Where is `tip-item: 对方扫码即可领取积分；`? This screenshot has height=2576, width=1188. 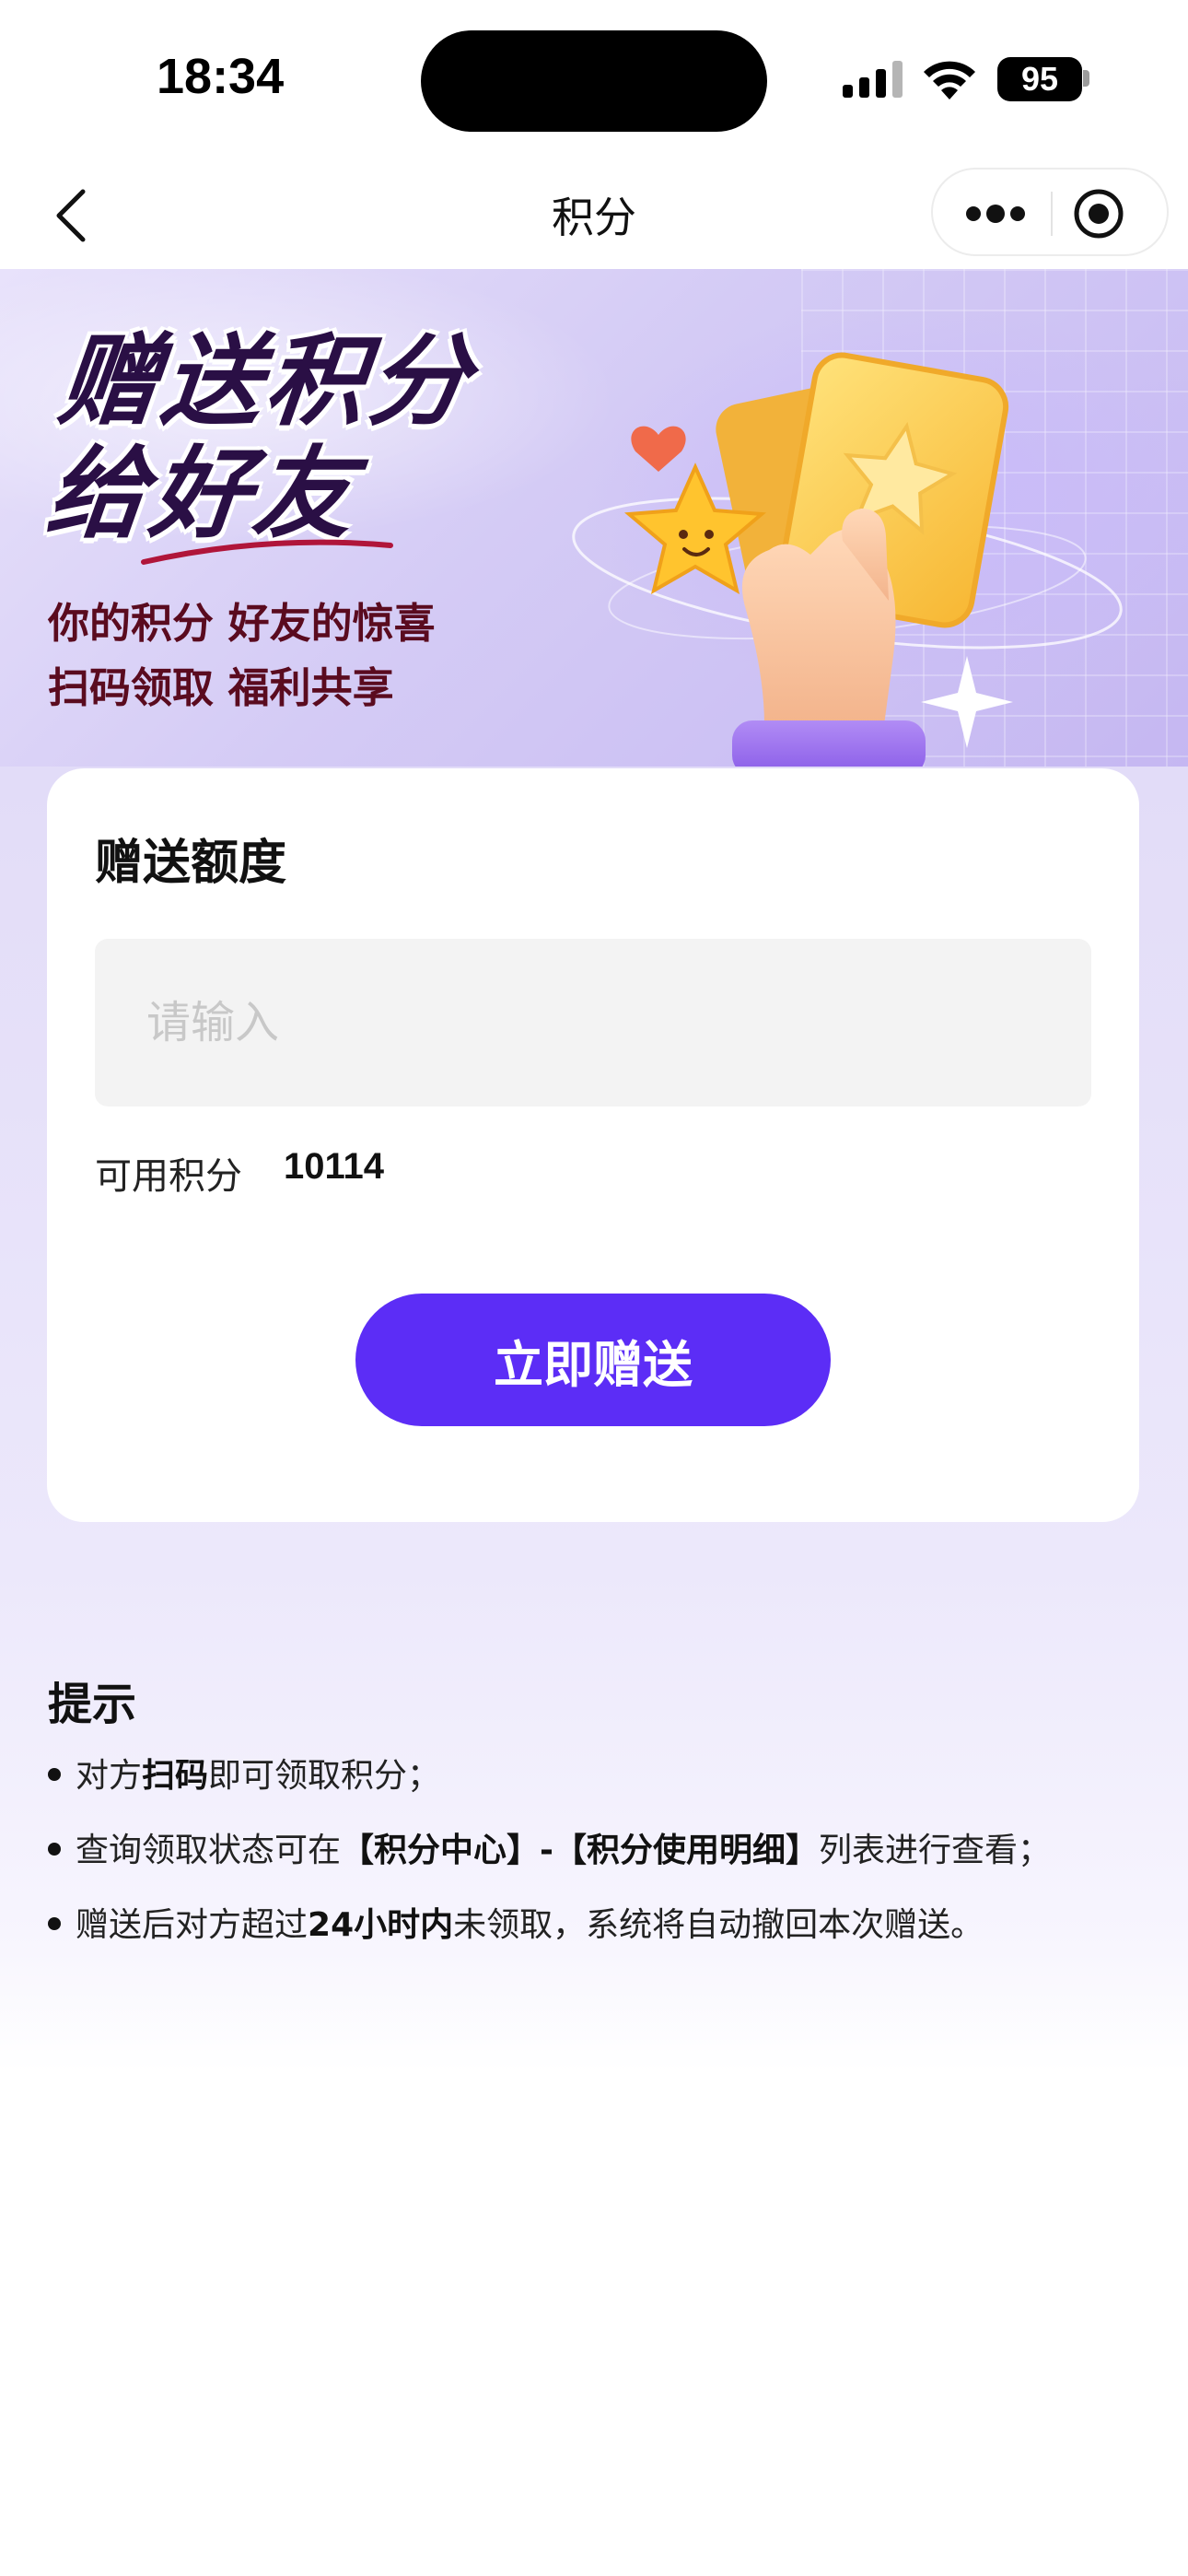
tip-item: 对方扫码即可领取积分； is located at coordinates (244, 1776).